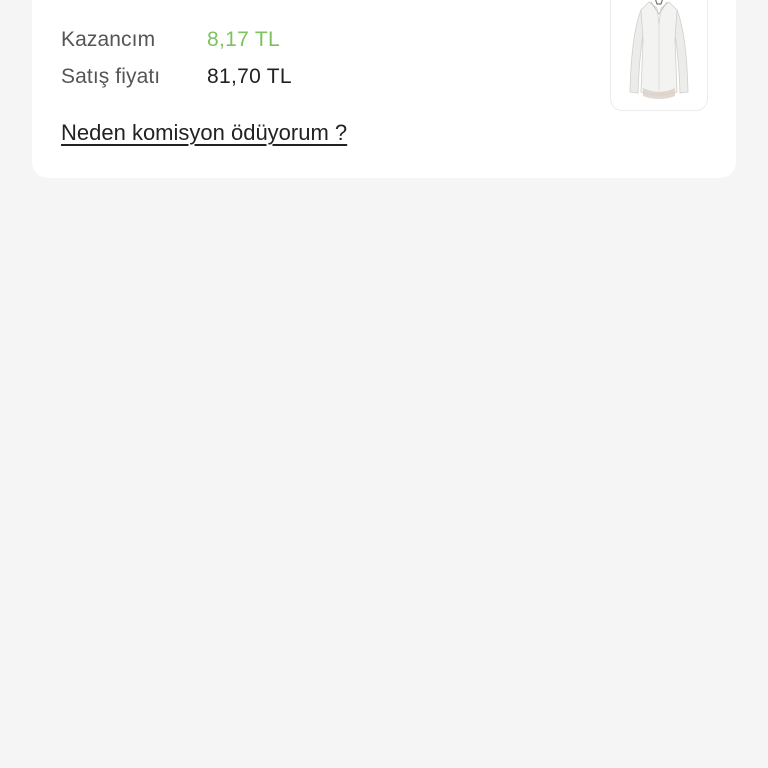  I want to click on earnings-label: Kazancım, so click(108, 39).